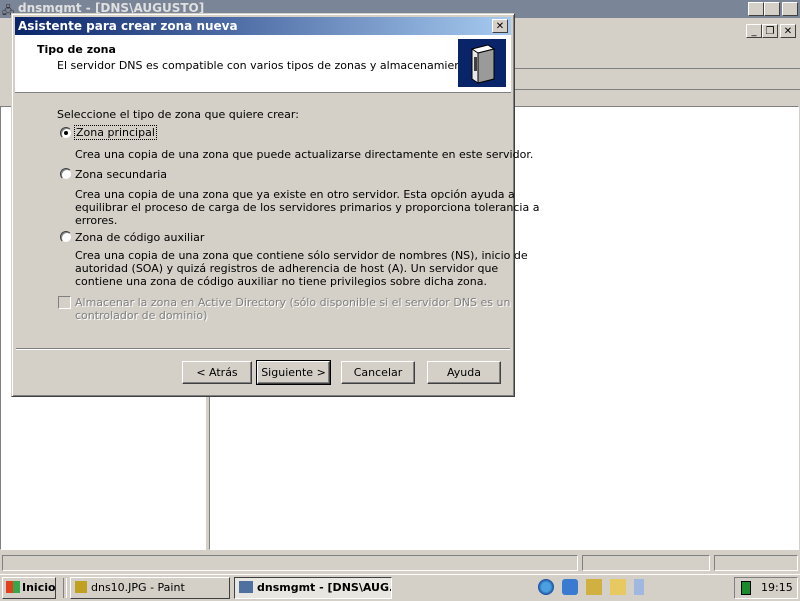  What do you see at coordinates (746, 588) in the screenshot?
I see `tray-status-icon` at bounding box center [746, 588].